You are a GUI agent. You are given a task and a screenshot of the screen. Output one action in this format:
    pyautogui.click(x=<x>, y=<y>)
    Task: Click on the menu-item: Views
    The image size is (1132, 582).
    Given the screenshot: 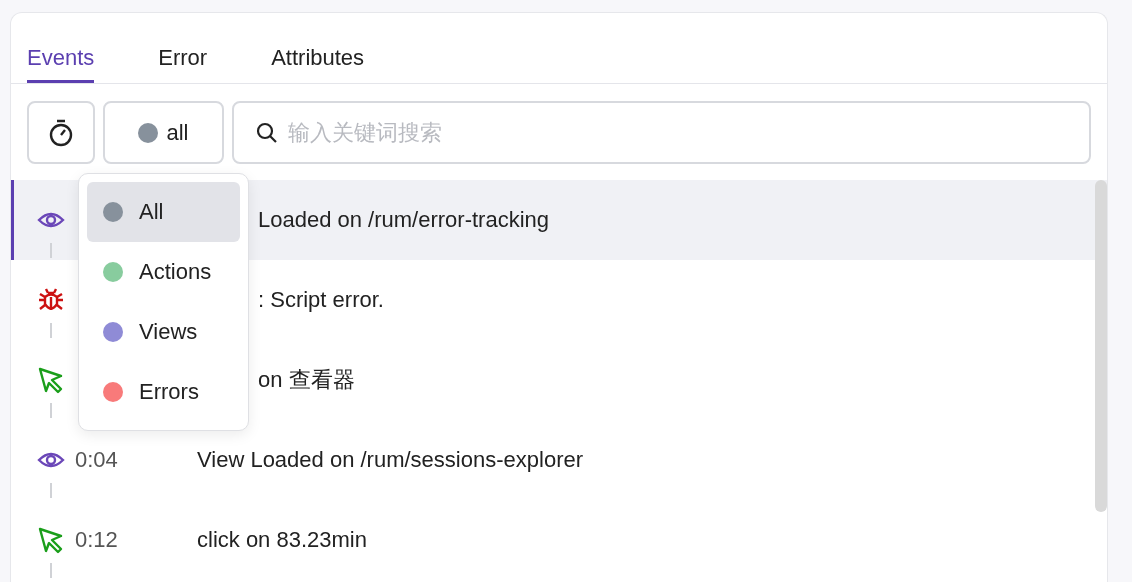 What is the action you would take?
    pyautogui.click(x=163, y=332)
    